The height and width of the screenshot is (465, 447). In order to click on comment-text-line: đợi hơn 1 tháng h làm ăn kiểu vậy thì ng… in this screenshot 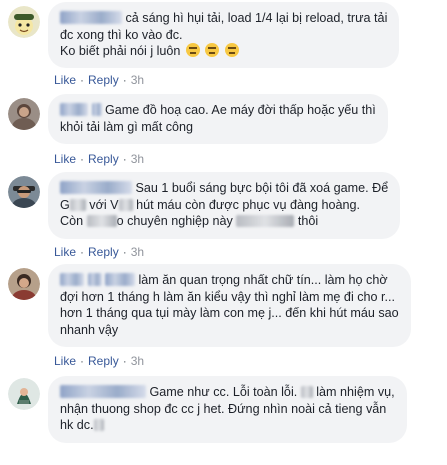, I will do `click(228, 296)`.